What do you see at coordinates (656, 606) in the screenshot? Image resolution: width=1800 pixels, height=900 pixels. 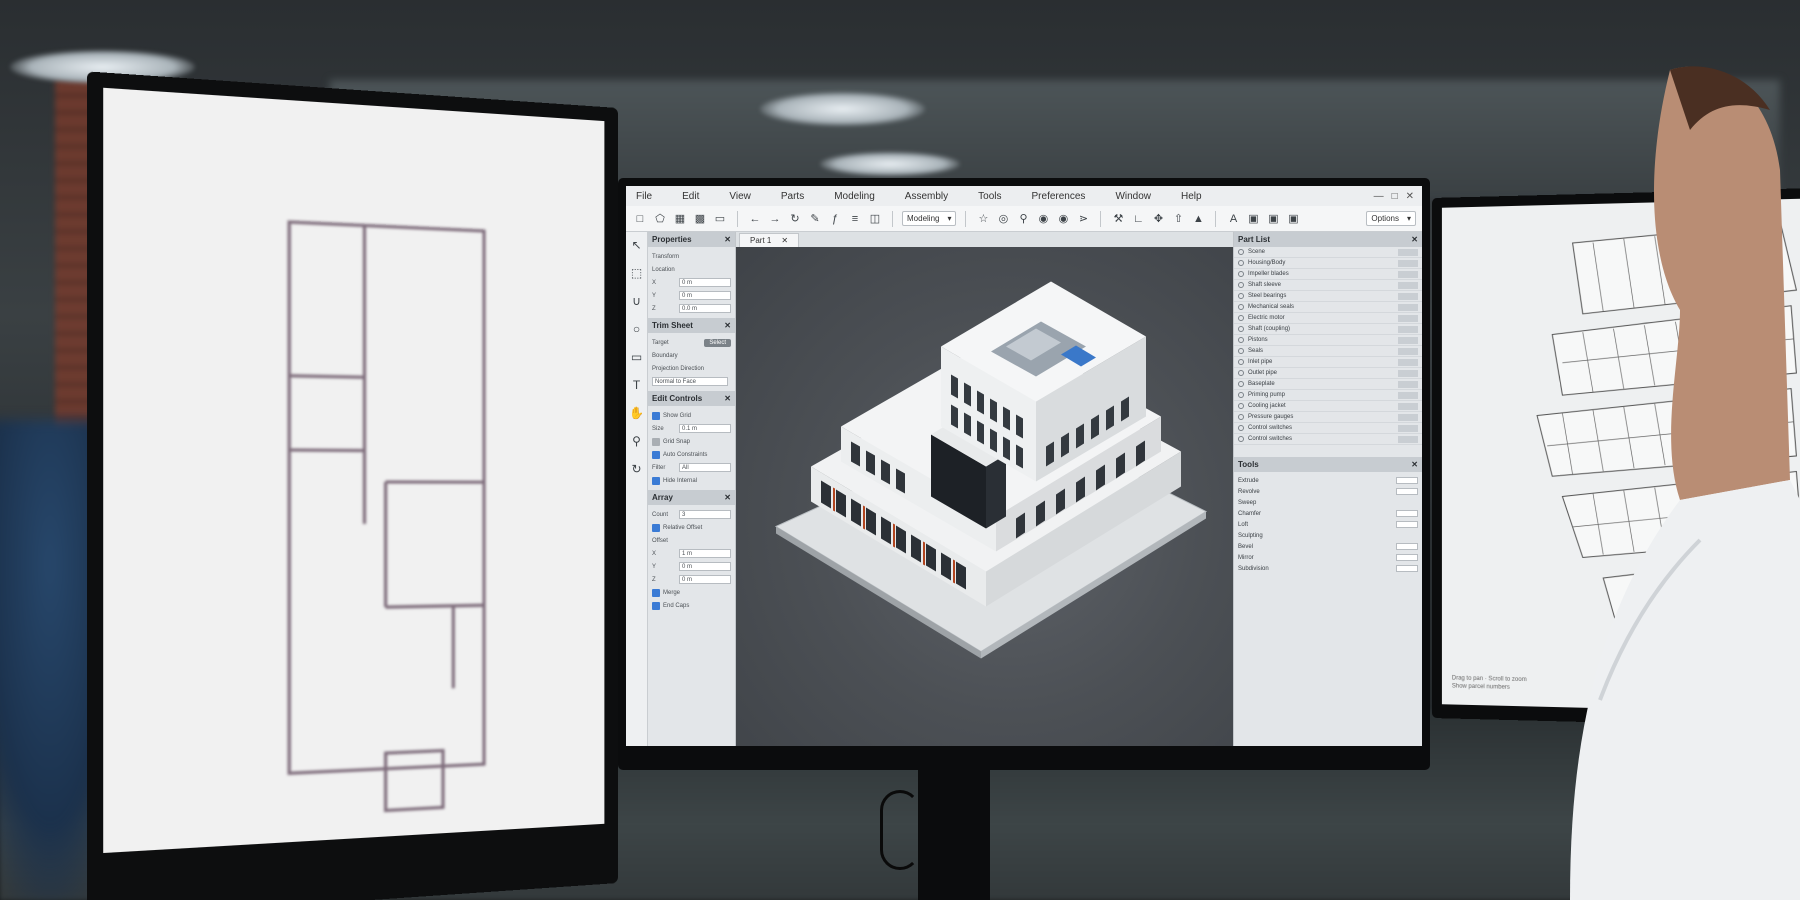 I see `end-caps-checkbox` at bounding box center [656, 606].